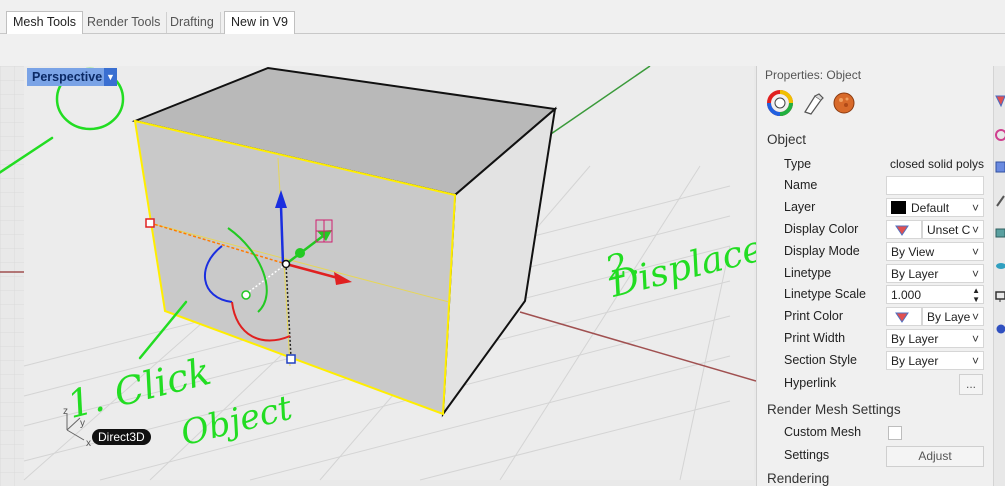 This screenshot has height=486, width=1005. Describe the element at coordinates (800, 207) in the screenshot. I see `layer-label: Layer` at that location.